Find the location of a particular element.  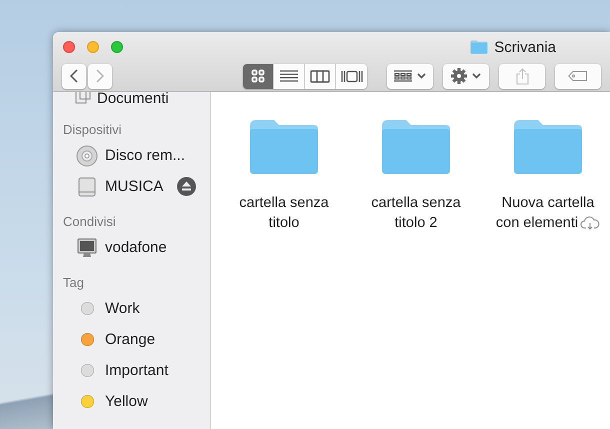

column-view-icon is located at coordinates (320, 76).